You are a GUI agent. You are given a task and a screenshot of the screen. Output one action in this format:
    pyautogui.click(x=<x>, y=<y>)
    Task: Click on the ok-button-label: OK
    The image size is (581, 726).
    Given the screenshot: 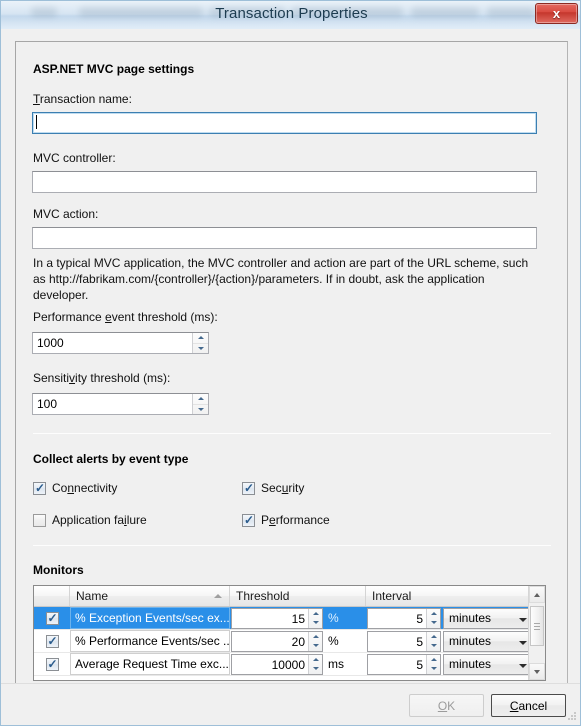 What is the action you would take?
    pyautogui.click(x=446, y=705)
    